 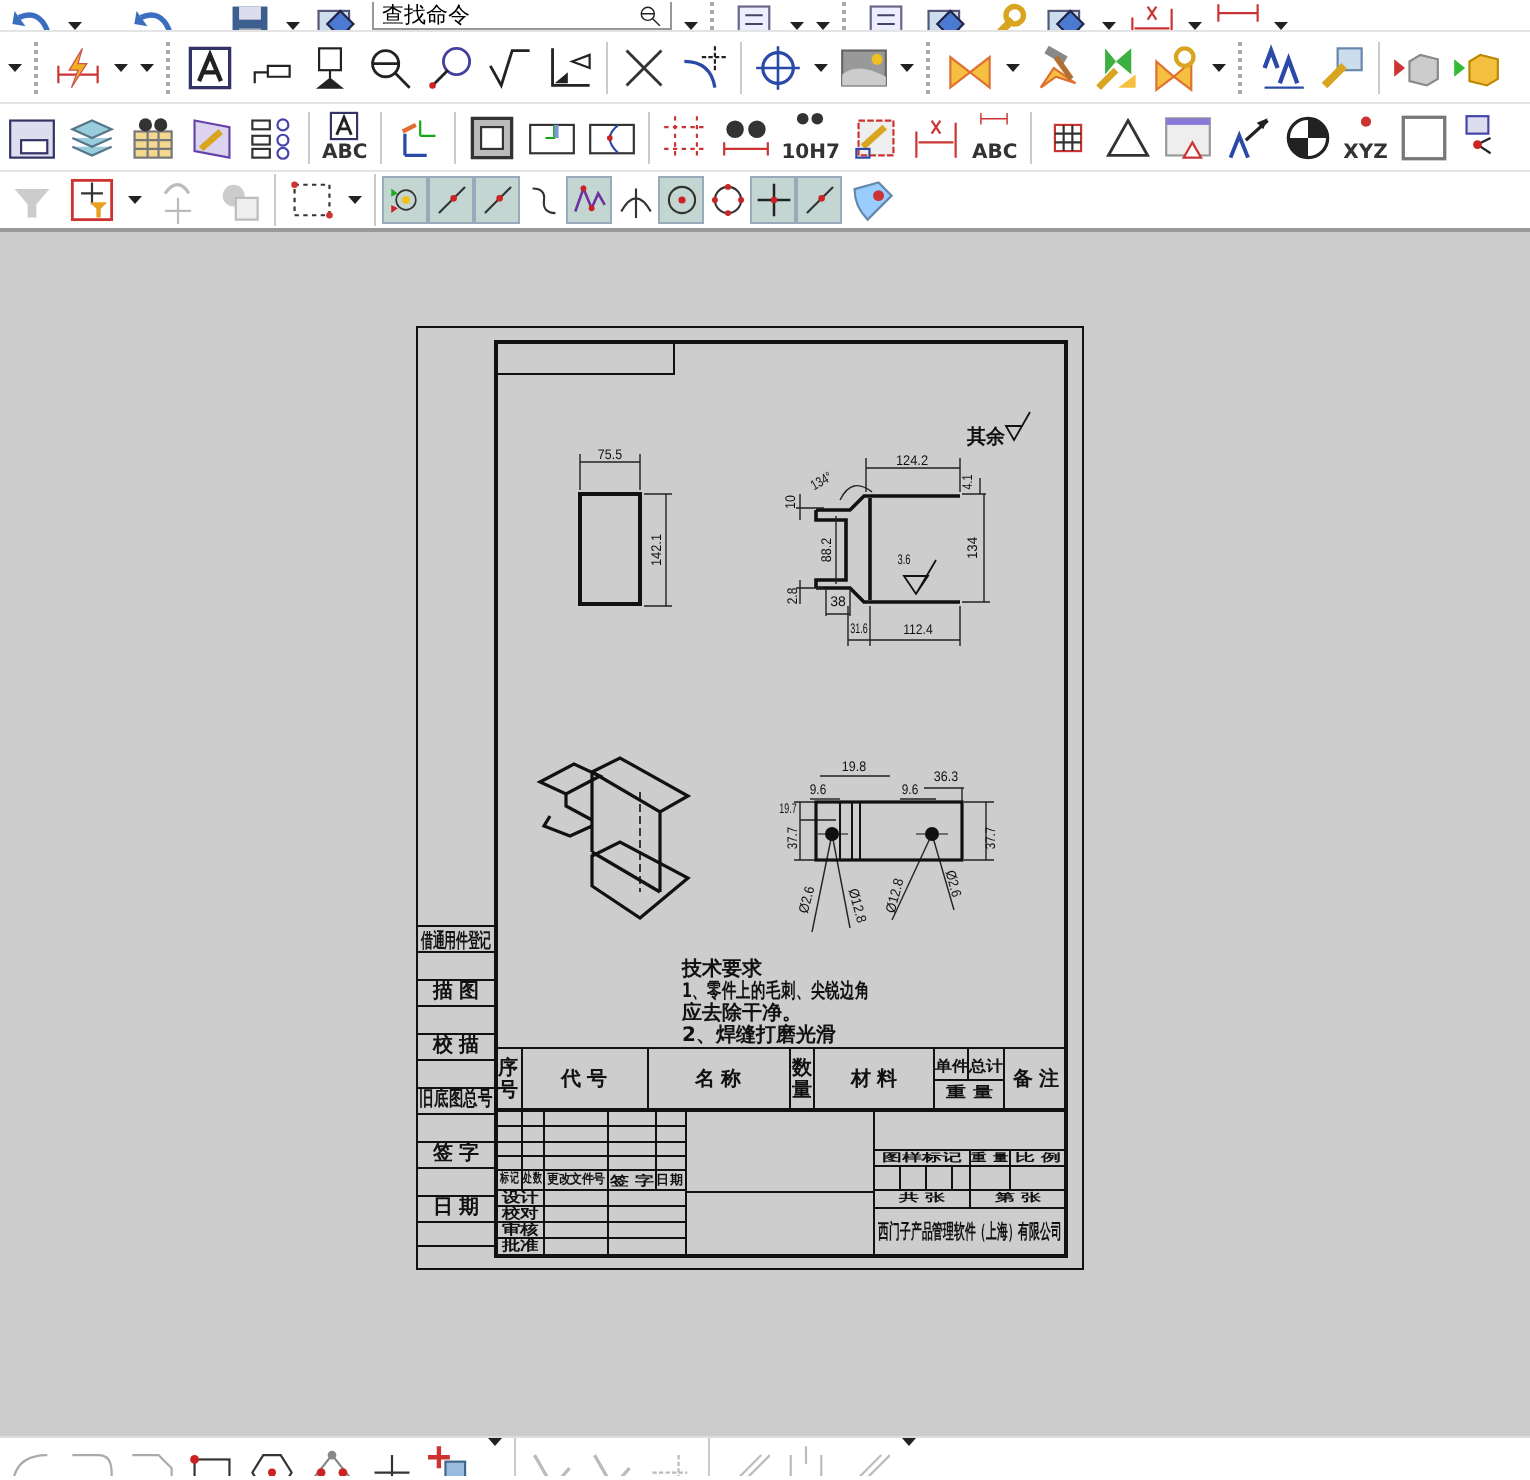 What do you see at coordinates (610, 549) in the screenshot?
I see `front-view-outline` at bounding box center [610, 549].